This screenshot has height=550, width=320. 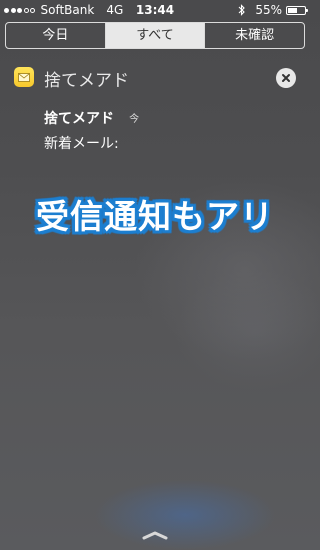 I want to click on notification-center-tabs: 今日 すべて 未確認, so click(x=155, y=35).